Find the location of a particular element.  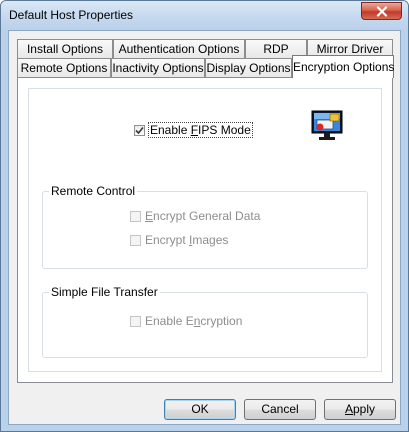

tab-label: Remote Options is located at coordinates (64, 68).